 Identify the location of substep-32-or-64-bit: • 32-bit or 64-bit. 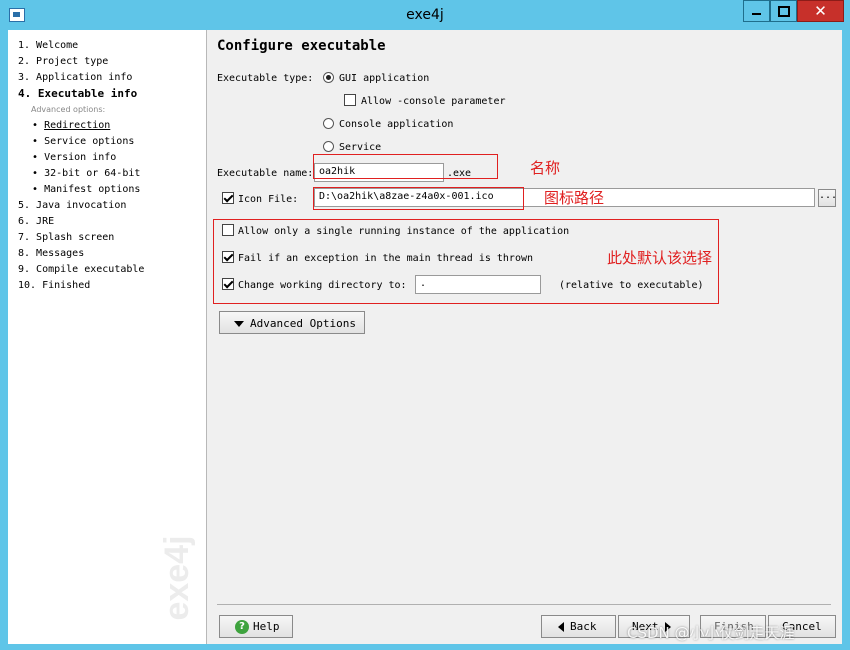
(86, 173).